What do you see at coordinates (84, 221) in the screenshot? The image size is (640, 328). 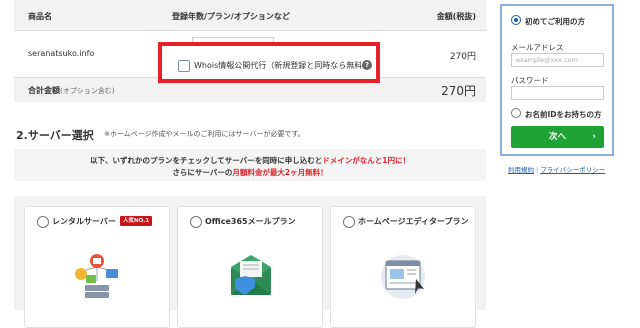 I see `plan-name: レンタルサーバー` at bounding box center [84, 221].